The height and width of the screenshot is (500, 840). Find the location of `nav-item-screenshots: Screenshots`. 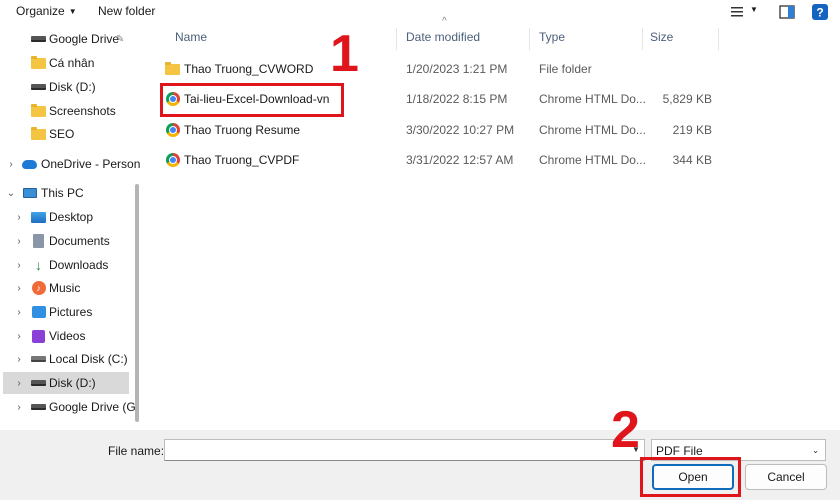

nav-item-screenshots: Screenshots is located at coordinates (67, 111).